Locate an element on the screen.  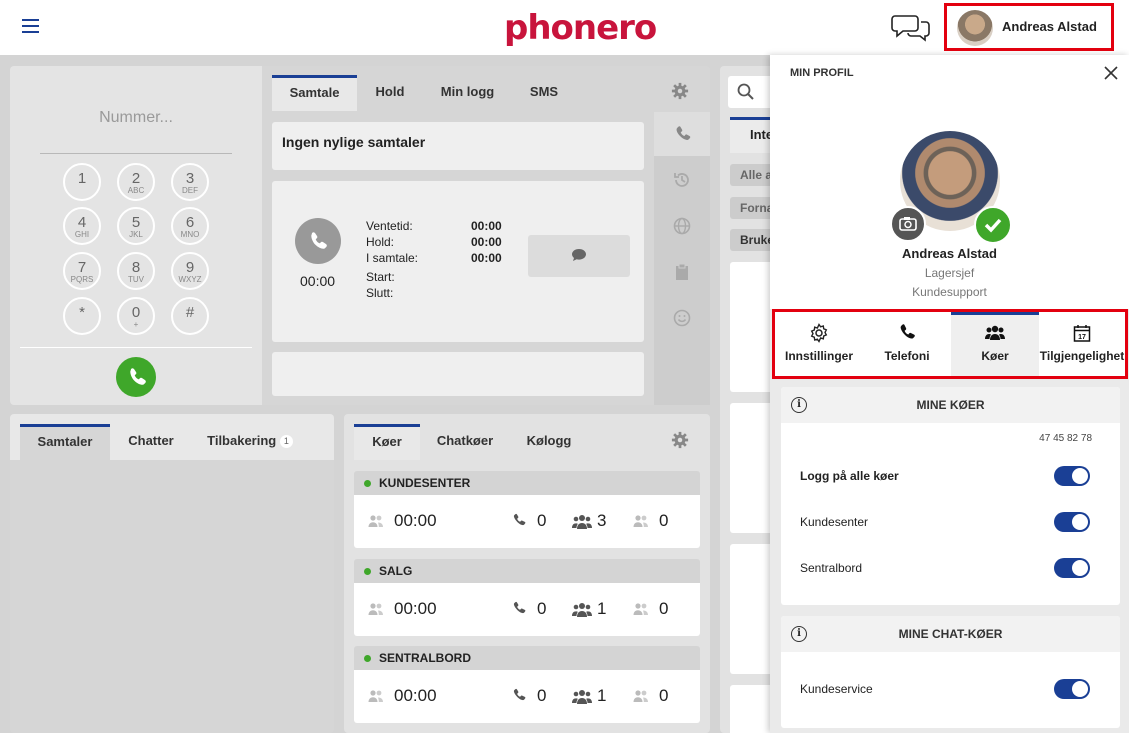
toggle-row: Logg på alle køer is located at coordinates (945, 476).